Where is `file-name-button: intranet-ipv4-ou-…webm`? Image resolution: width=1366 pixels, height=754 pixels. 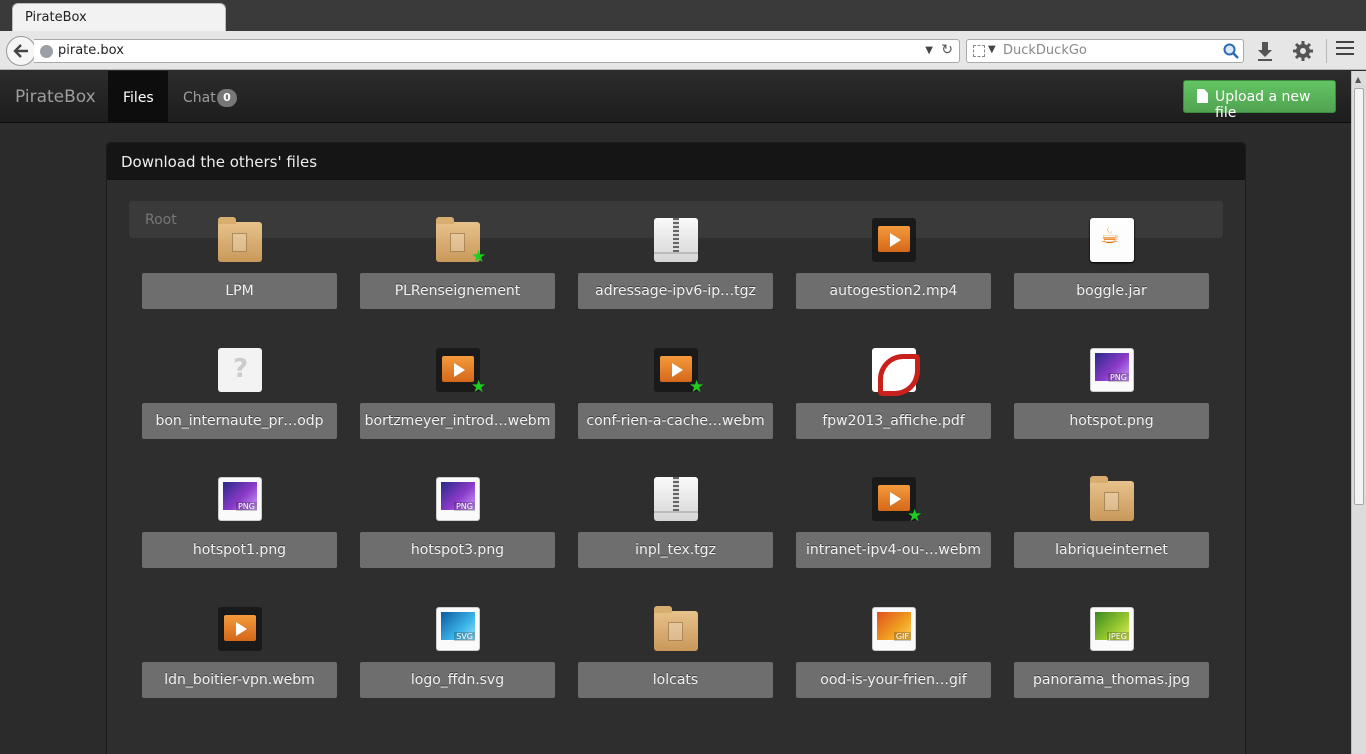
file-name-button: intranet-ipv4-ou-…webm is located at coordinates (893, 550).